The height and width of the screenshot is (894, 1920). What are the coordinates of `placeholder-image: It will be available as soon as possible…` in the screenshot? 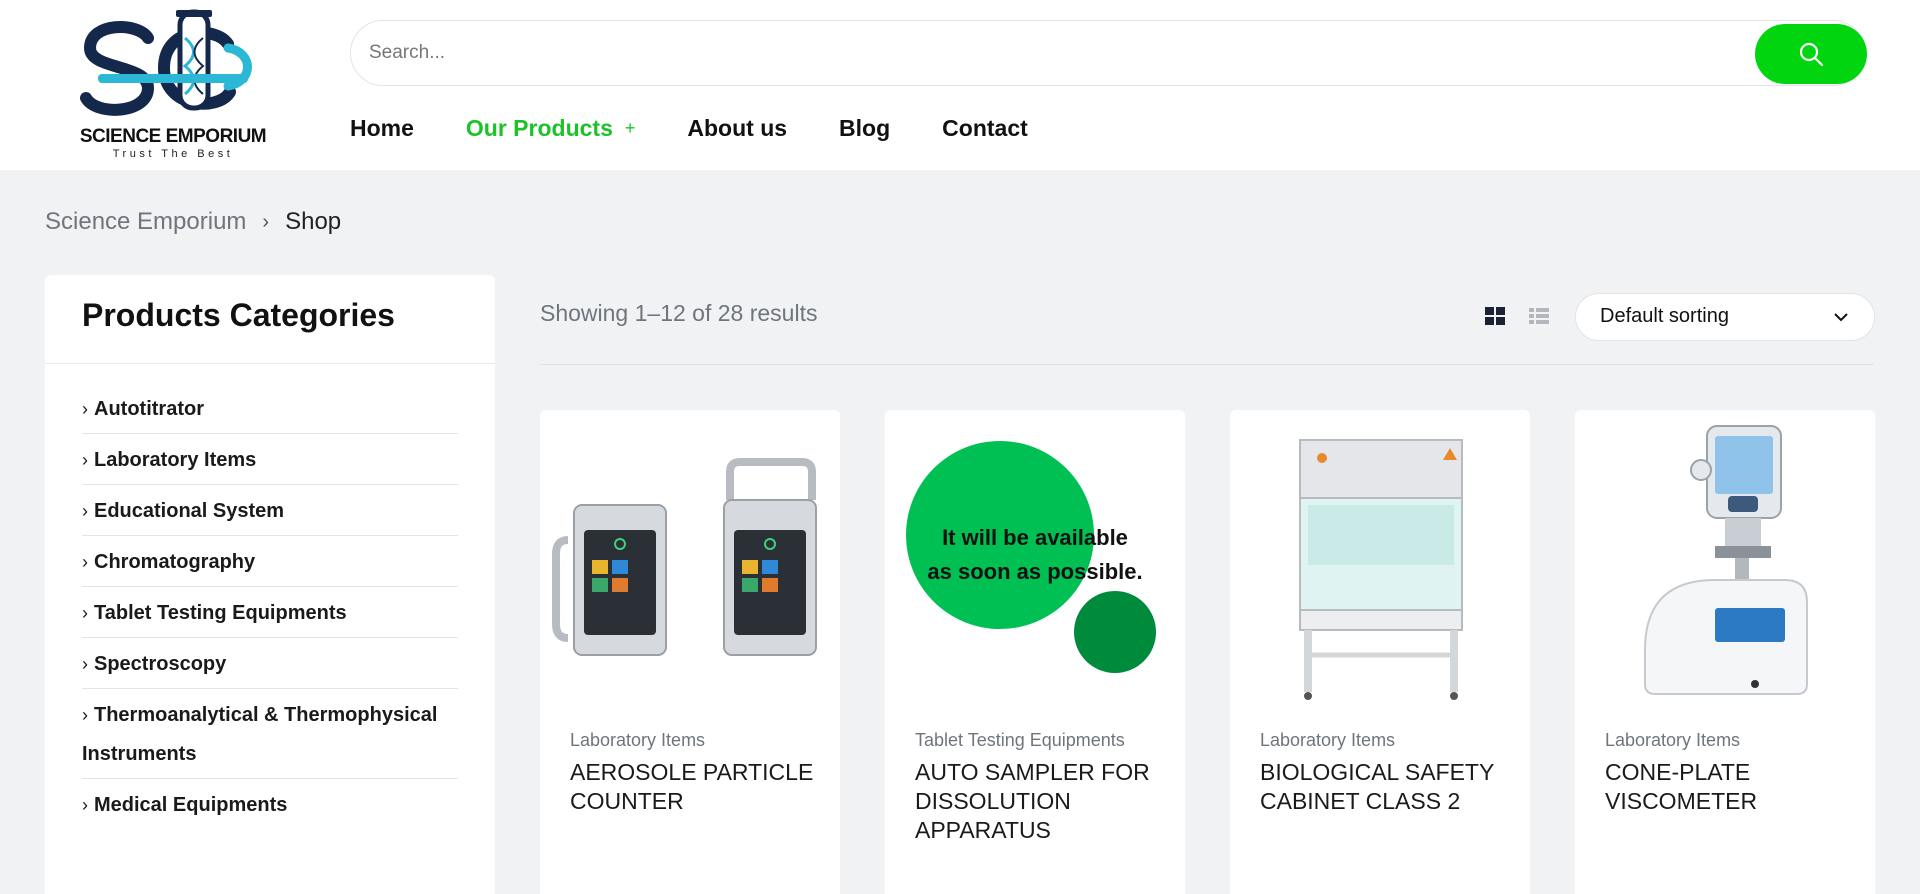 It's located at (1031, 557).